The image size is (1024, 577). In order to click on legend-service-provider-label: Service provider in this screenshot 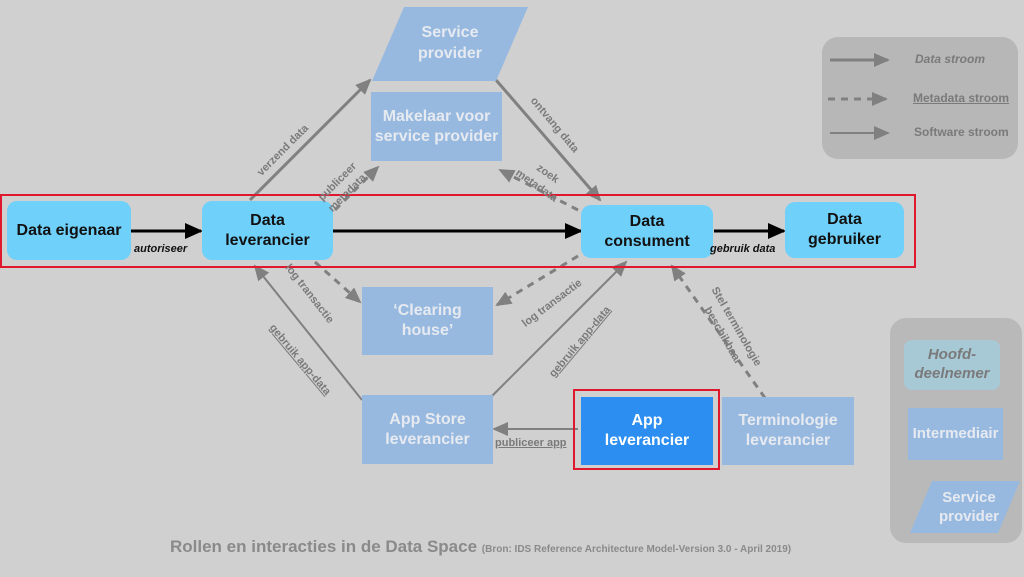, I will do `click(968, 507)`.